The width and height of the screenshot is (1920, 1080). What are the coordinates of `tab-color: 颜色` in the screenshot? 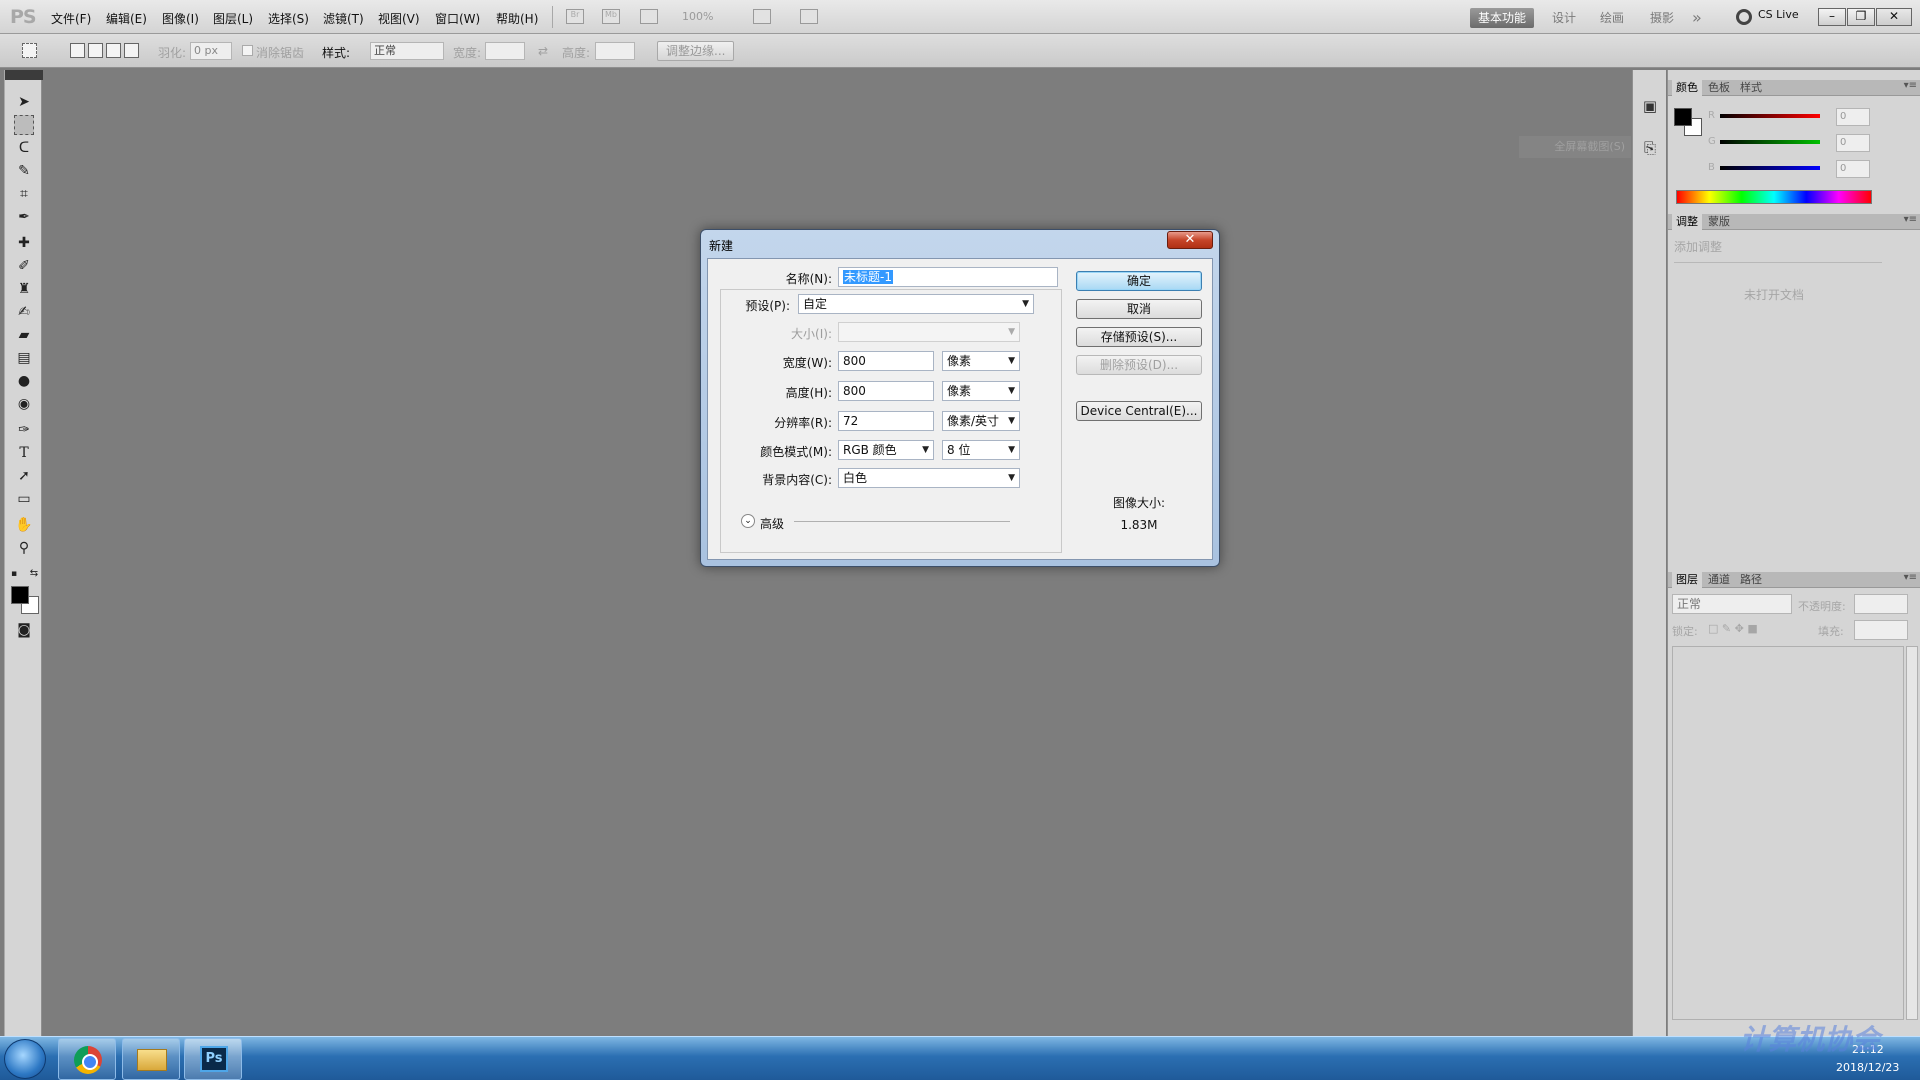 It's located at (1687, 88).